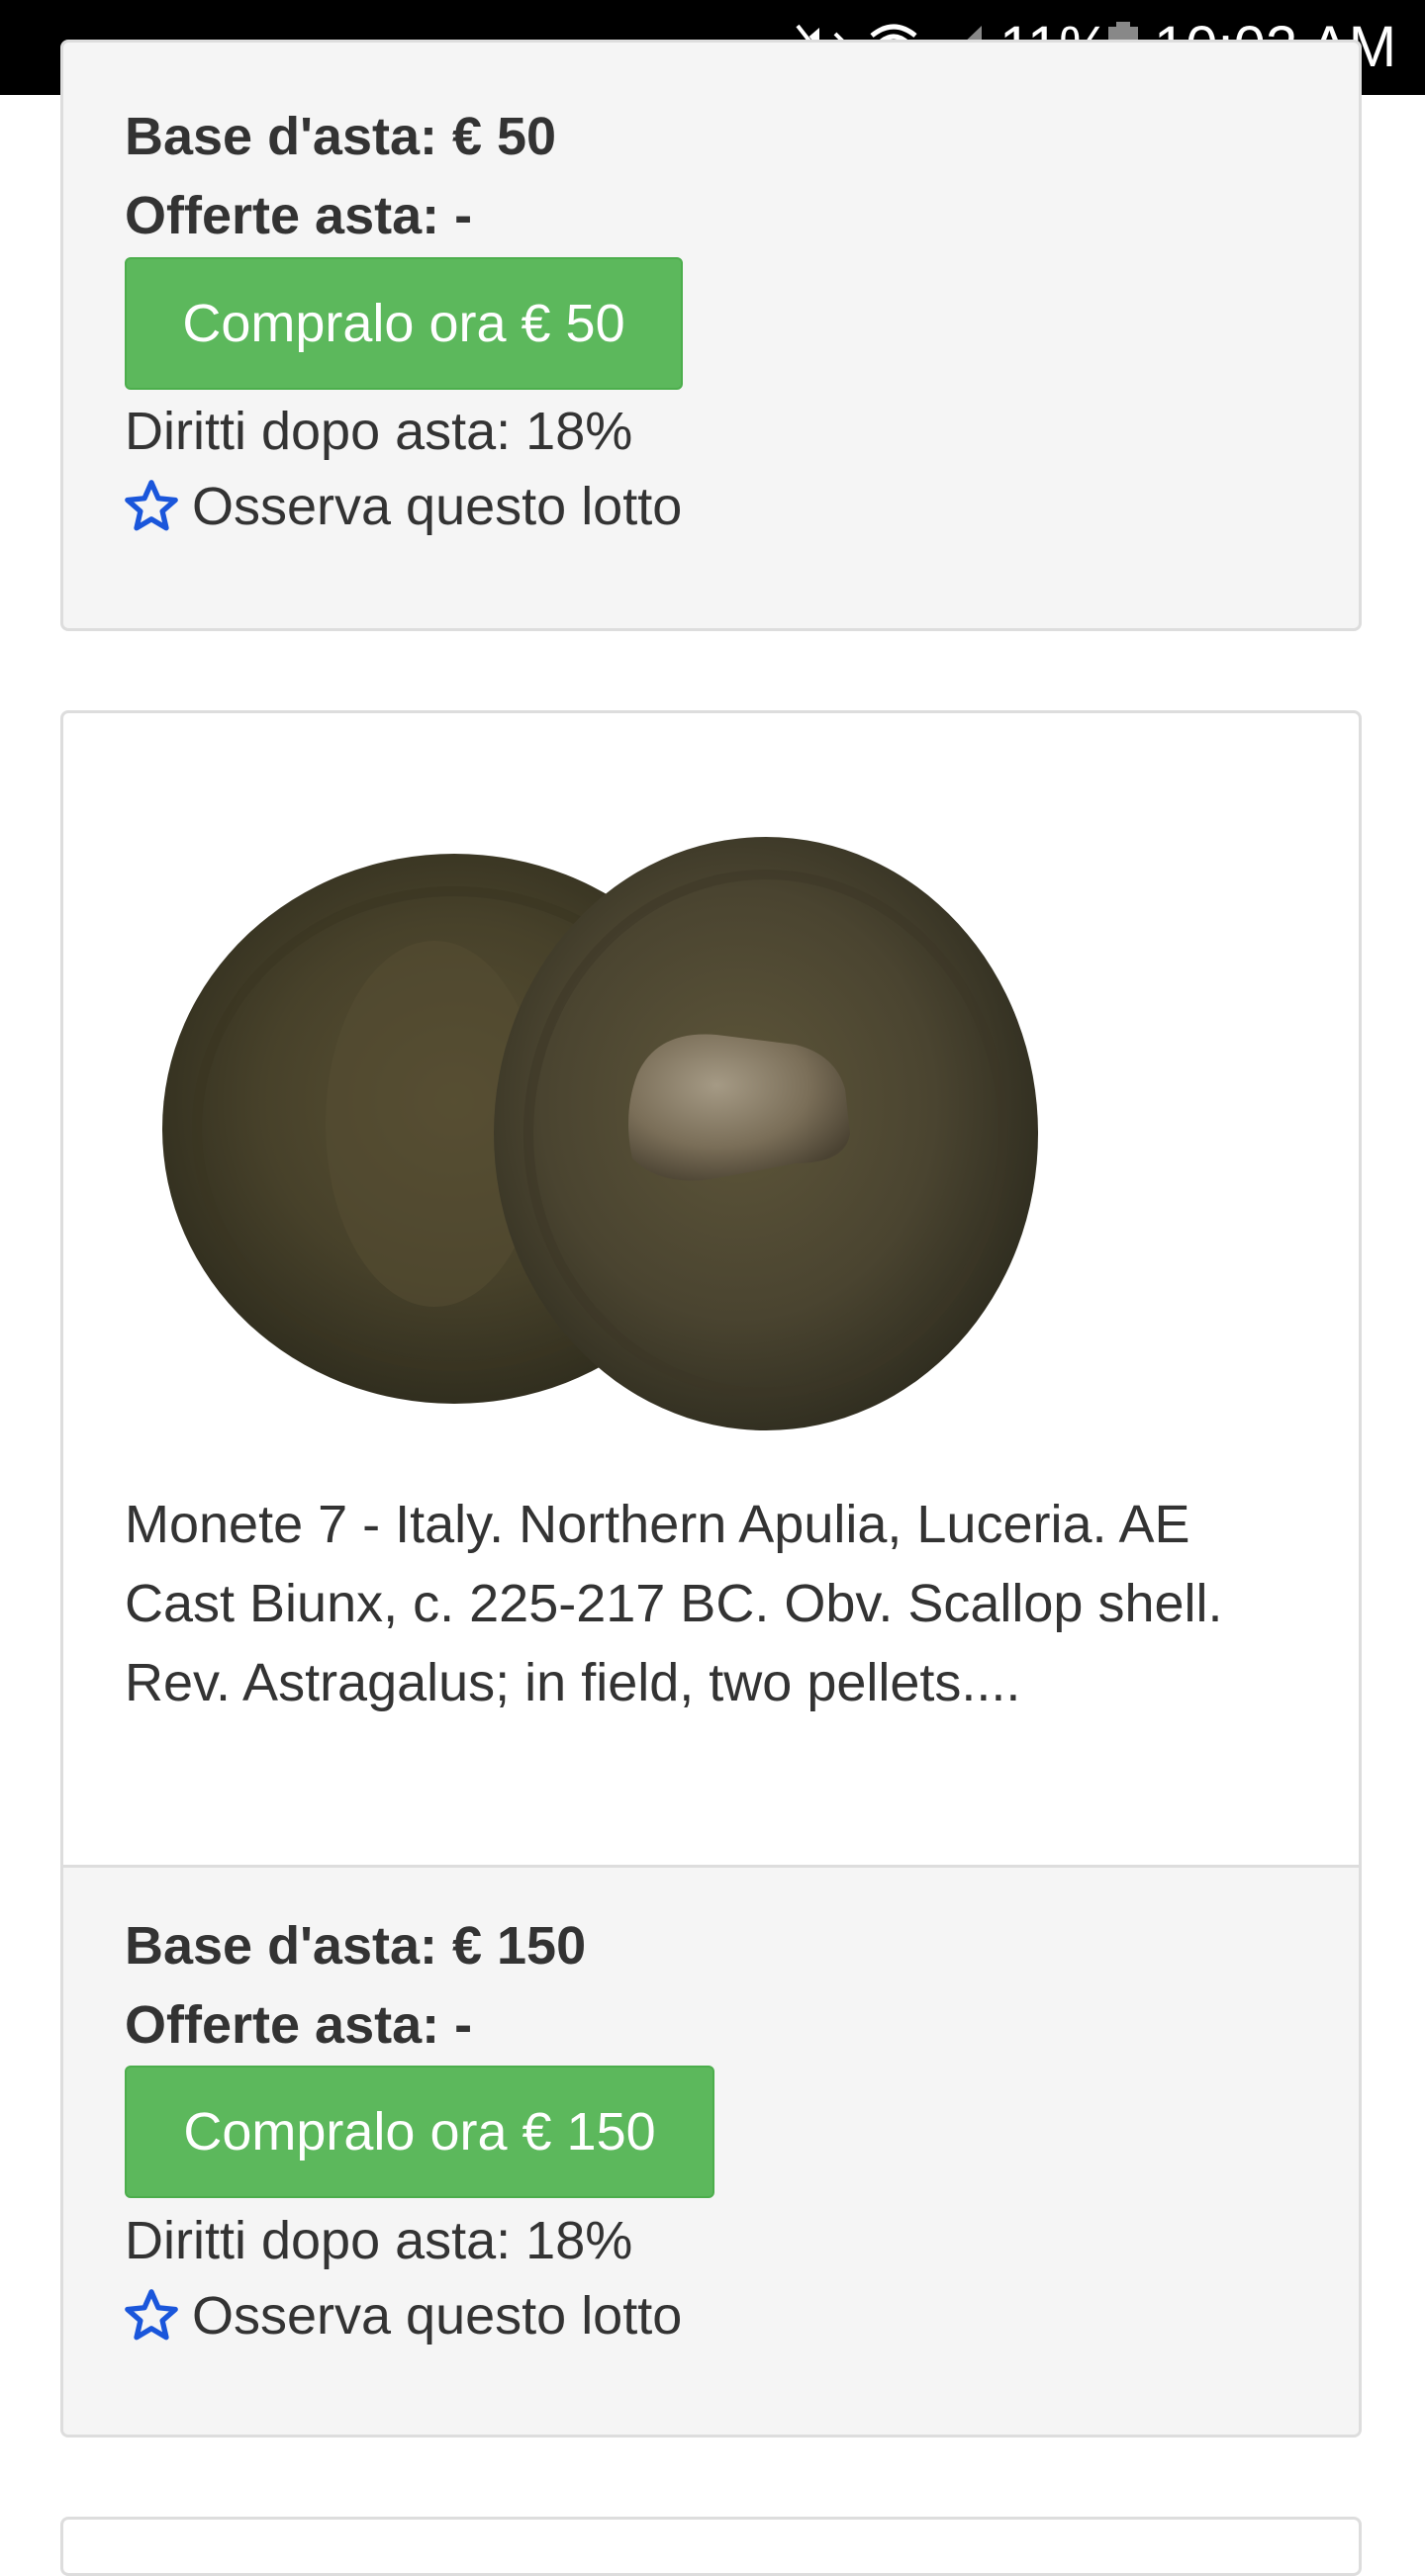 This screenshot has height=2576, width=1425. What do you see at coordinates (420, 2132) in the screenshot?
I see `buy-now-button: Compralo ora € 150` at bounding box center [420, 2132].